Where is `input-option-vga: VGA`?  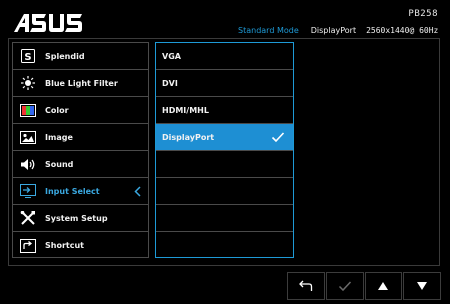
input-option-vga: VGA is located at coordinates (224, 56).